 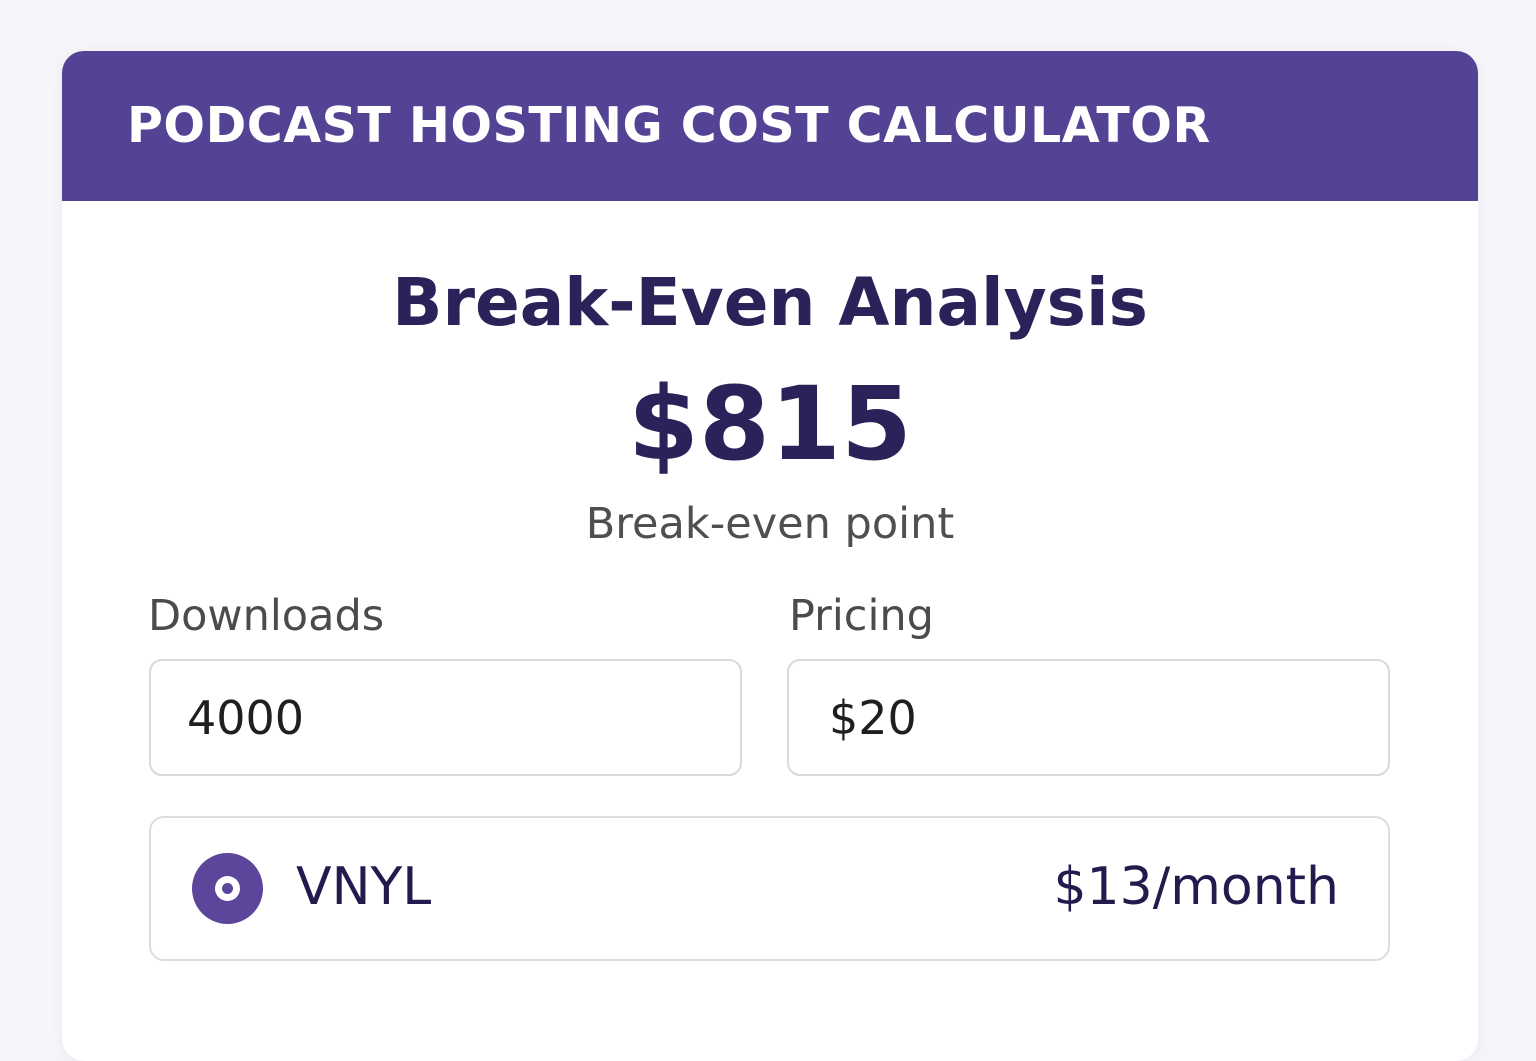 What do you see at coordinates (770, 424) in the screenshot?
I see `break-even-value: $815` at bounding box center [770, 424].